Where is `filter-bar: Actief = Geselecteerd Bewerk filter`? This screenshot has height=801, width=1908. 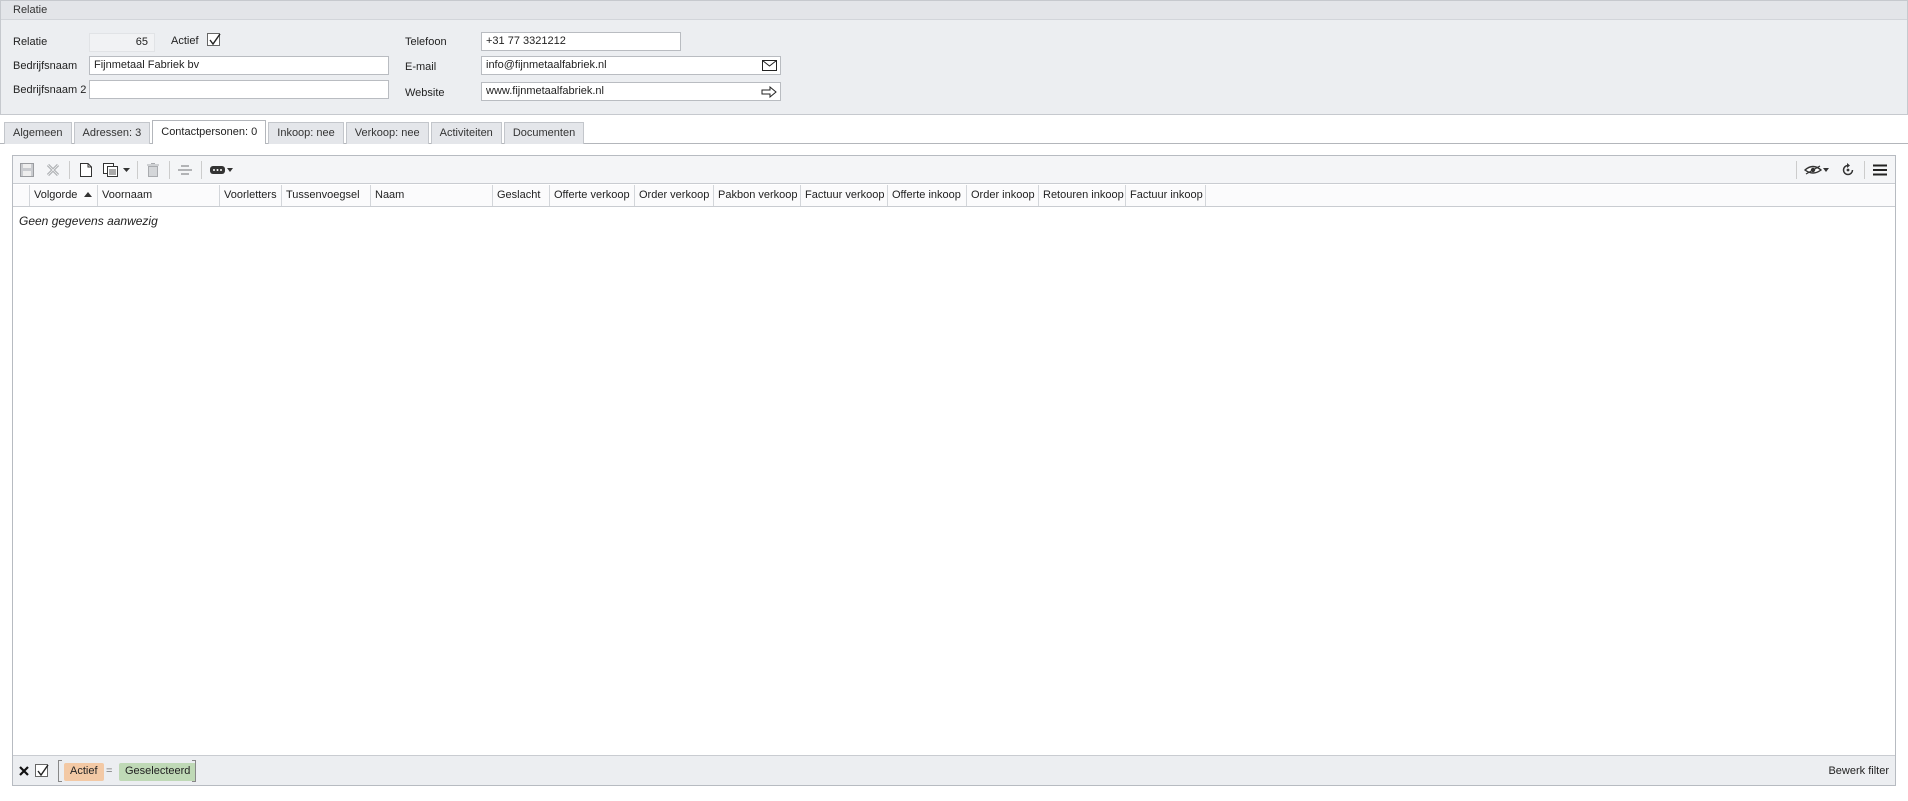
filter-bar: Actief = Geselecteerd Bewerk filter is located at coordinates (954, 770).